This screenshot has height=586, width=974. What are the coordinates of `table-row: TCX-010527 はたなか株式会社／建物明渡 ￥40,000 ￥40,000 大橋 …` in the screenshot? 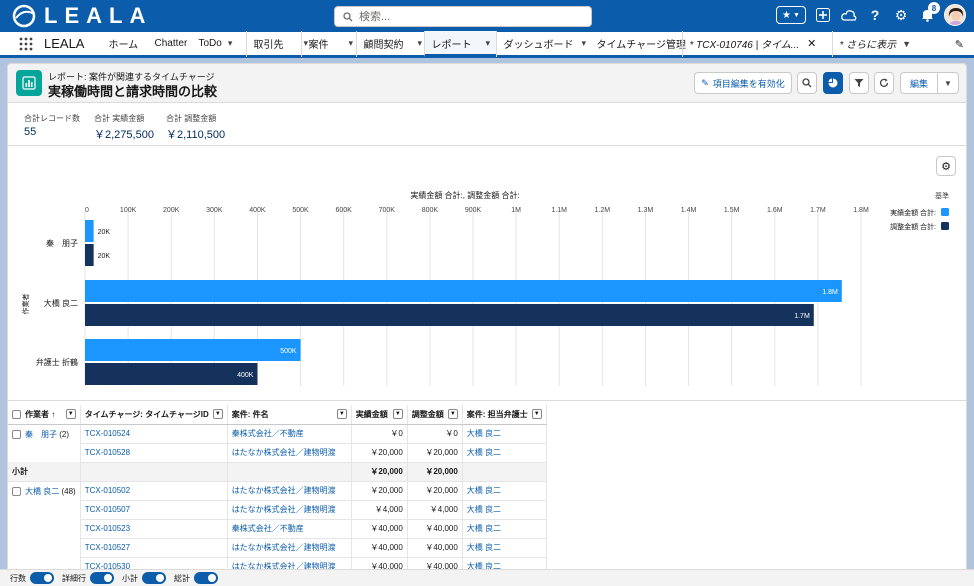 It's located at (277, 548).